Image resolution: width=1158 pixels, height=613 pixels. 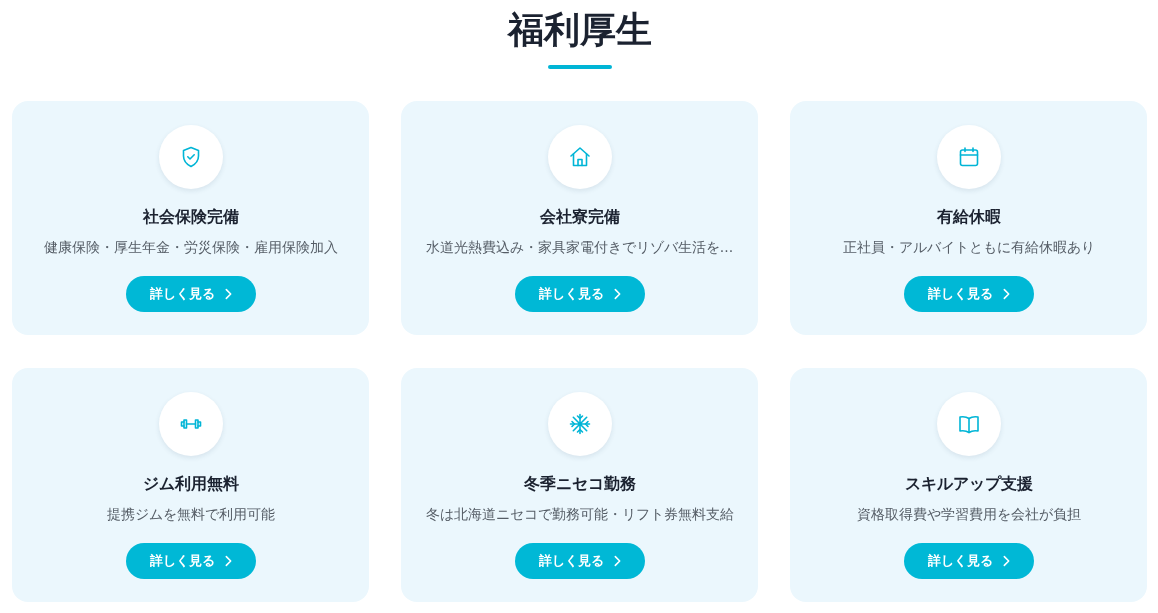 I want to click on benefit-title: 社会保険完備, so click(x=190, y=217).